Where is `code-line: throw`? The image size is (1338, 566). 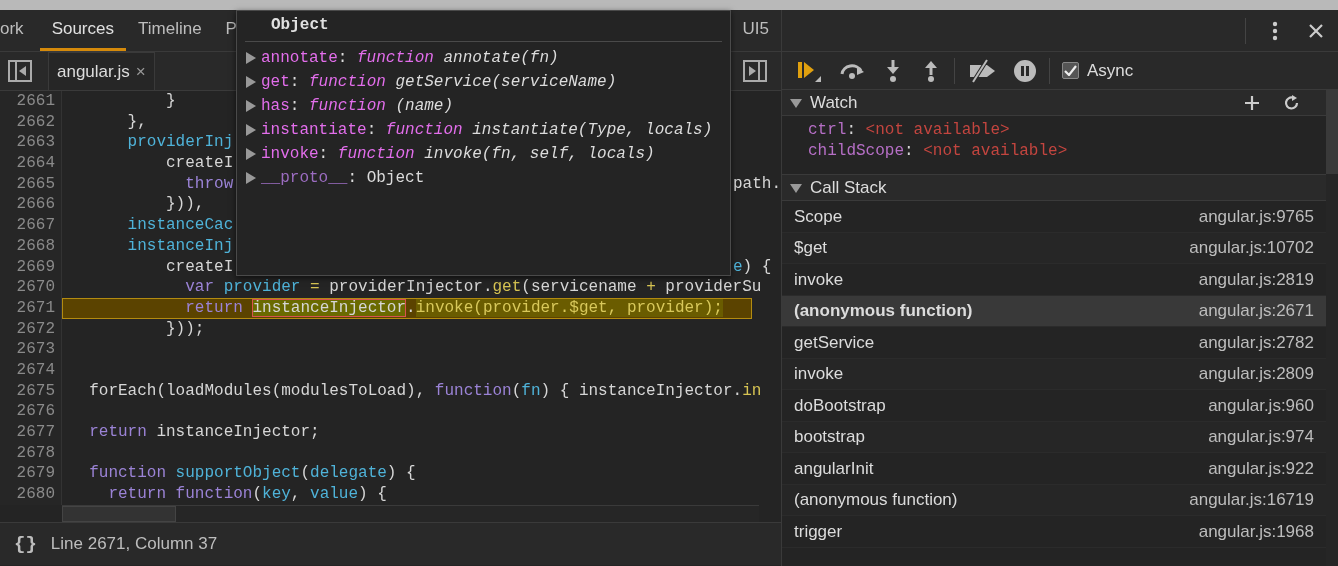
code-line: throw is located at coordinates (209, 184).